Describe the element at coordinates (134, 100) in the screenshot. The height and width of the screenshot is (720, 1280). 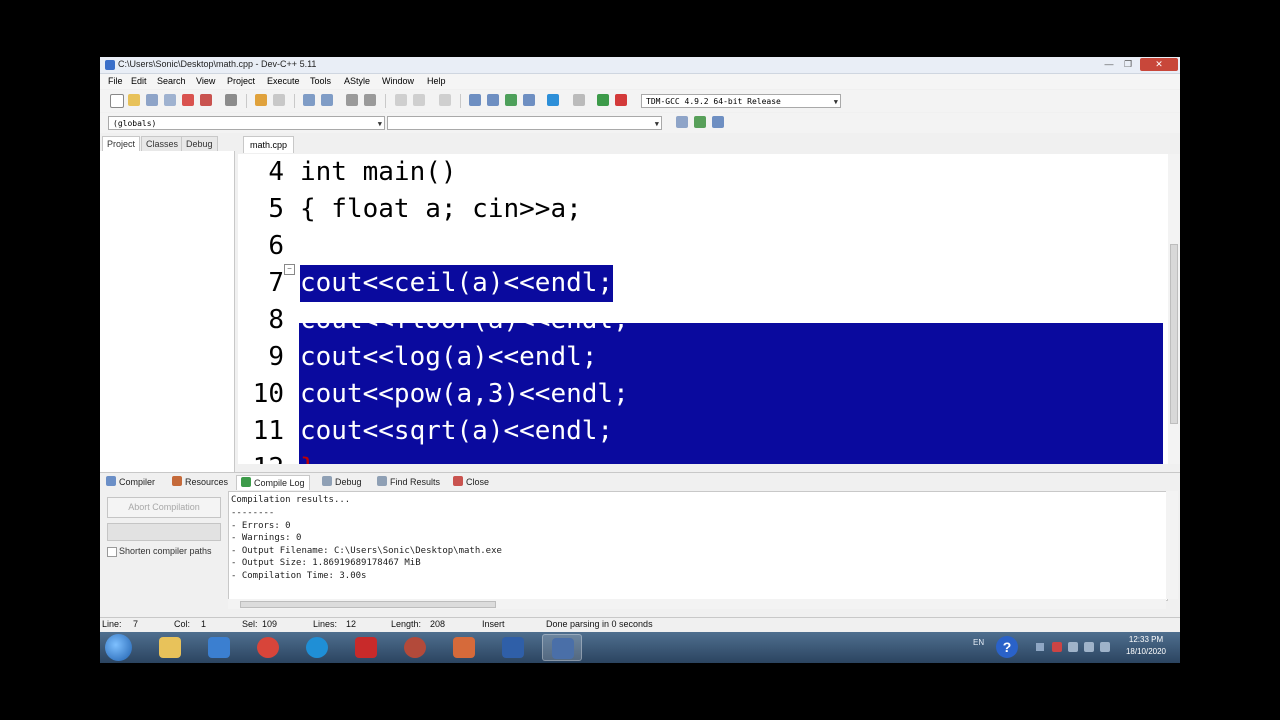
I see `open-file-icon` at that location.